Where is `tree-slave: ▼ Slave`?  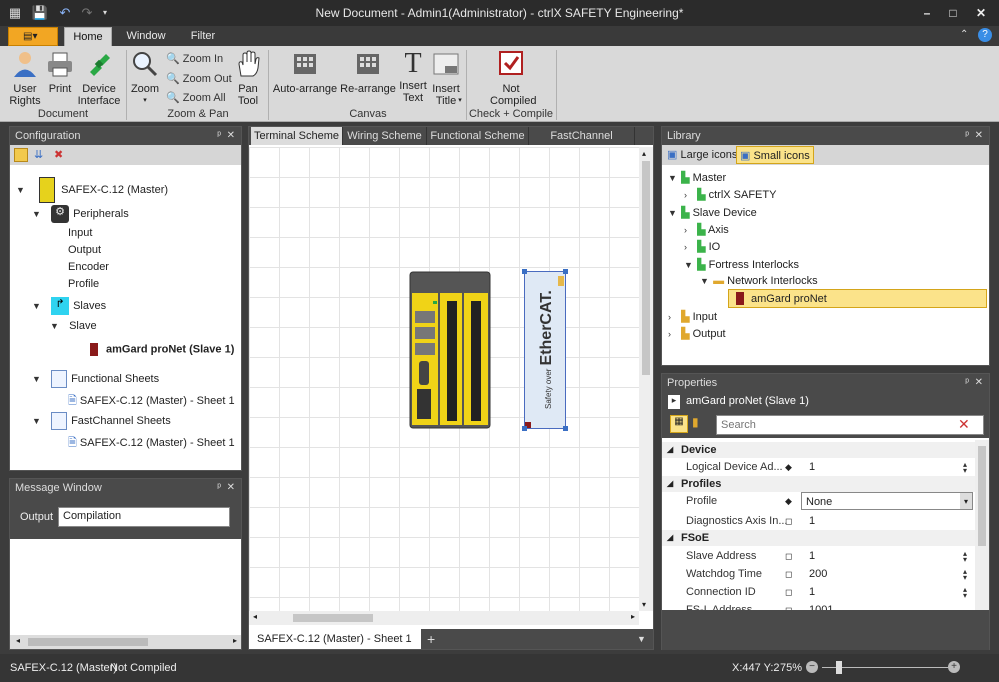
tree-slave: ▼ Slave is located at coordinates (73, 326).